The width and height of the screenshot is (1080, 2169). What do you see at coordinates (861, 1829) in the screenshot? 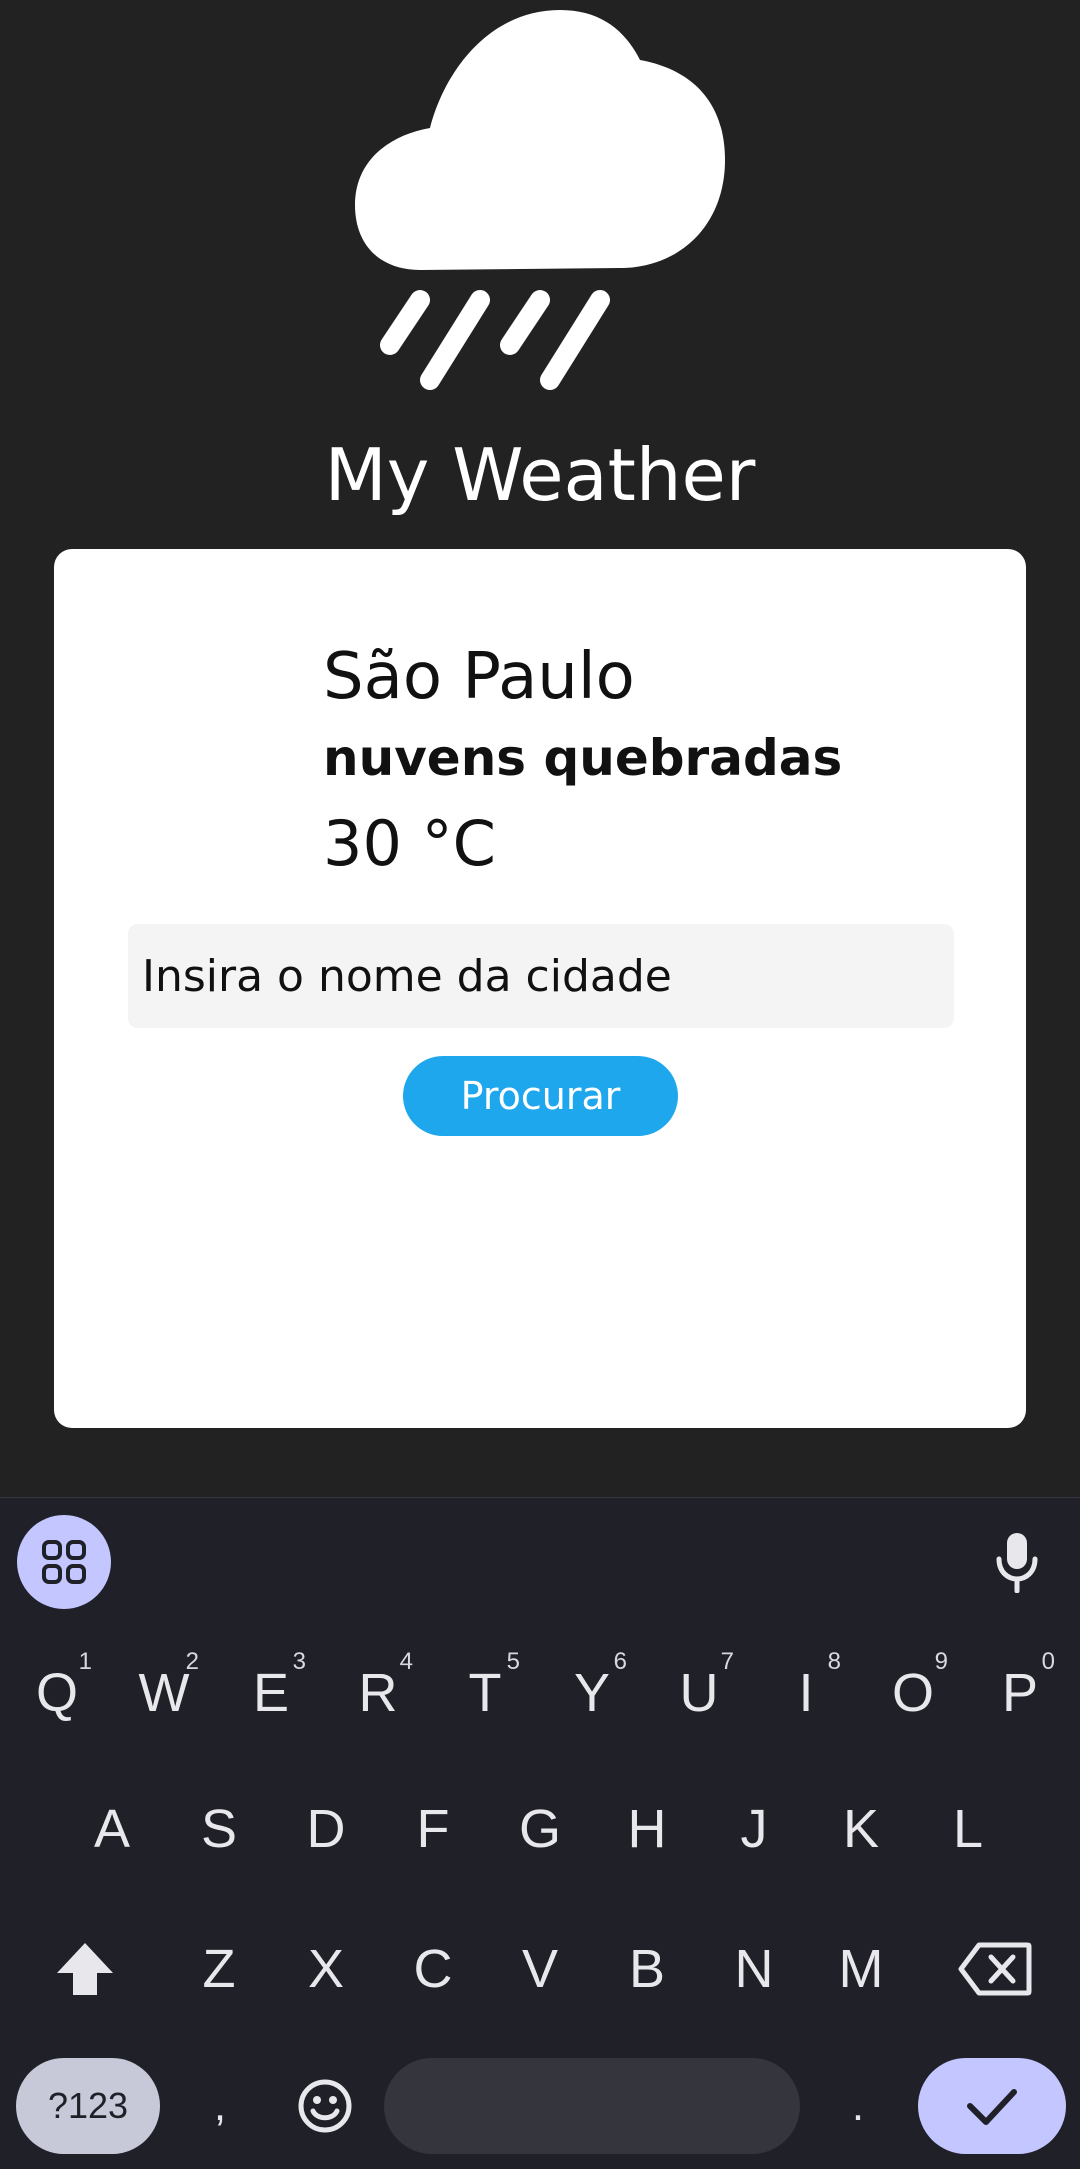
I see `key-k: K` at bounding box center [861, 1829].